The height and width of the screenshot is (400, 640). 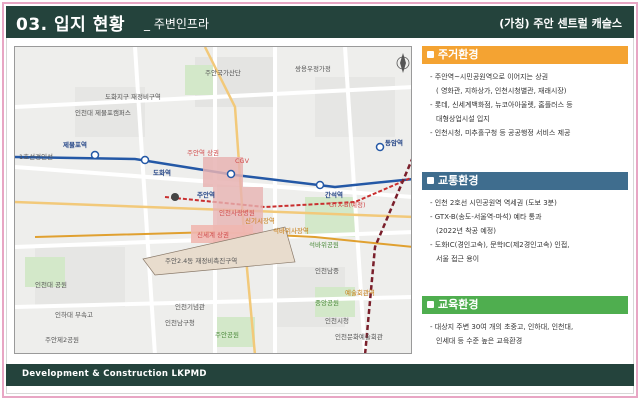 I want to click on map-label: 신기시장역, so click(x=260, y=220).